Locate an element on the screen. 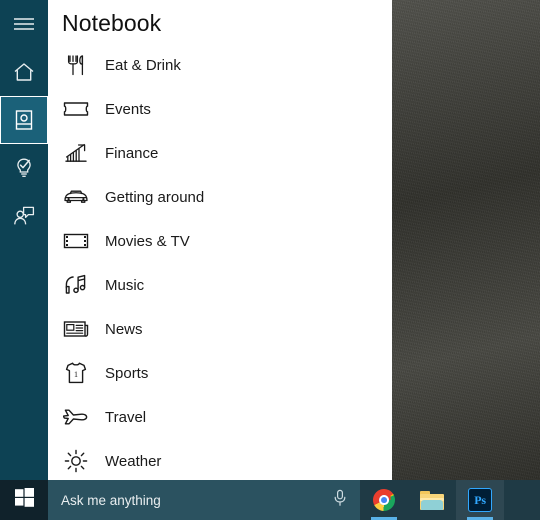 The image size is (540, 520). list-item-label: Sports is located at coordinates (127, 373).